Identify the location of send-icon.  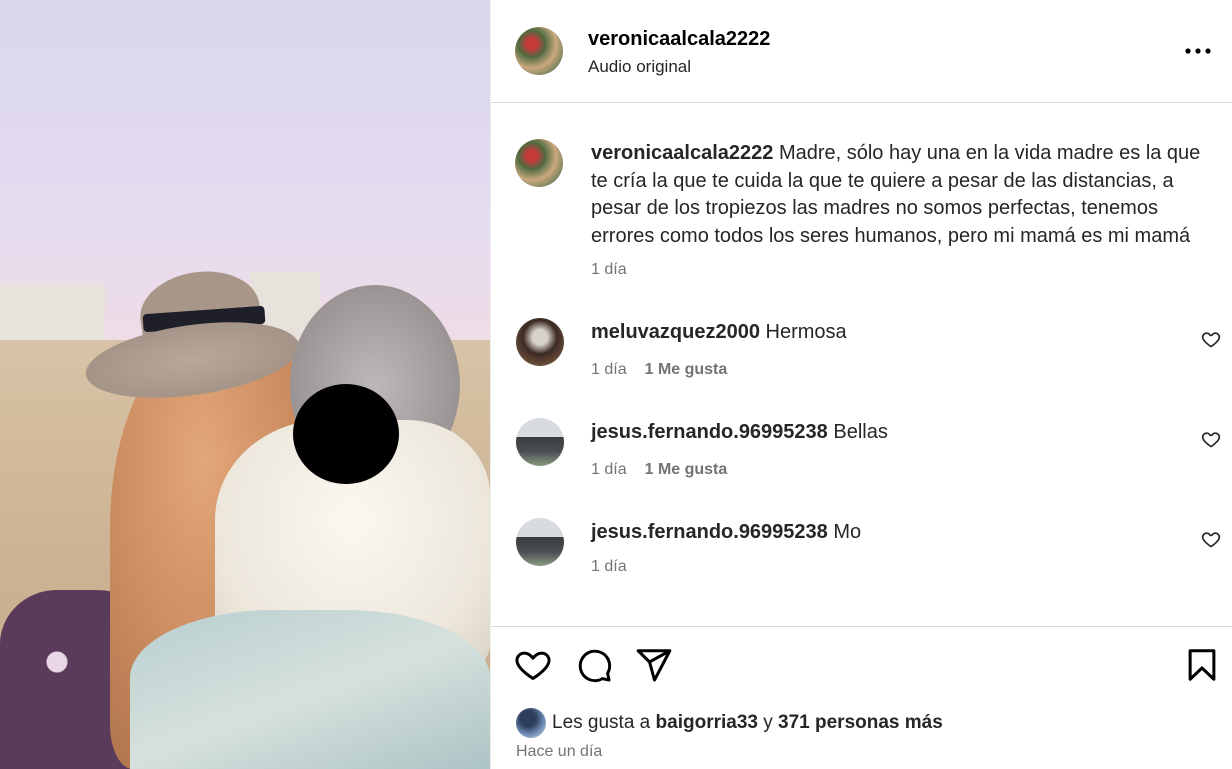
(654, 665).